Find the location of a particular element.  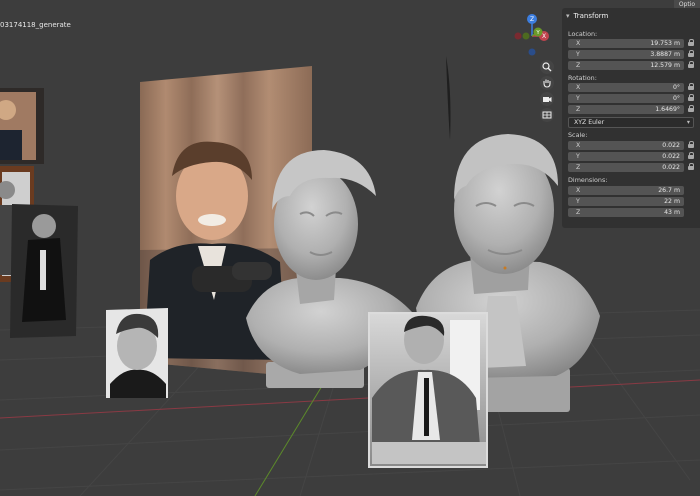

thin-object is located at coordinates (448, 98).